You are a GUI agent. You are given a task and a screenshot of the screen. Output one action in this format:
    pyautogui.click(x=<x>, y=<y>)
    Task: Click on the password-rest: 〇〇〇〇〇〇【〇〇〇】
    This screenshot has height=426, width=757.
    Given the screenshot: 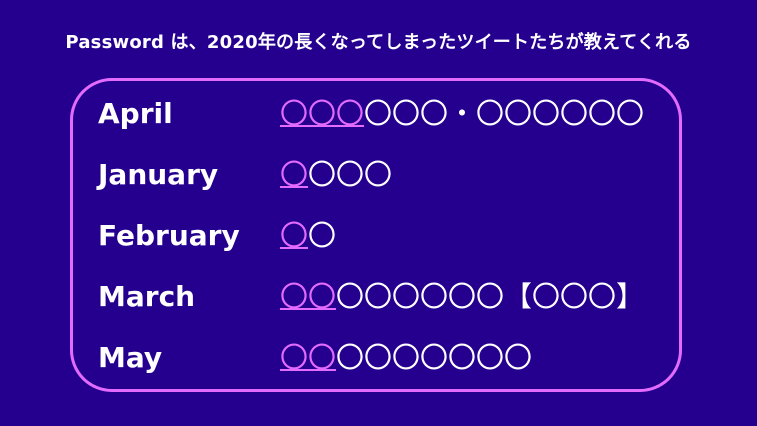 What is the action you would take?
    pyautogui.click(x=490, y=296)
    